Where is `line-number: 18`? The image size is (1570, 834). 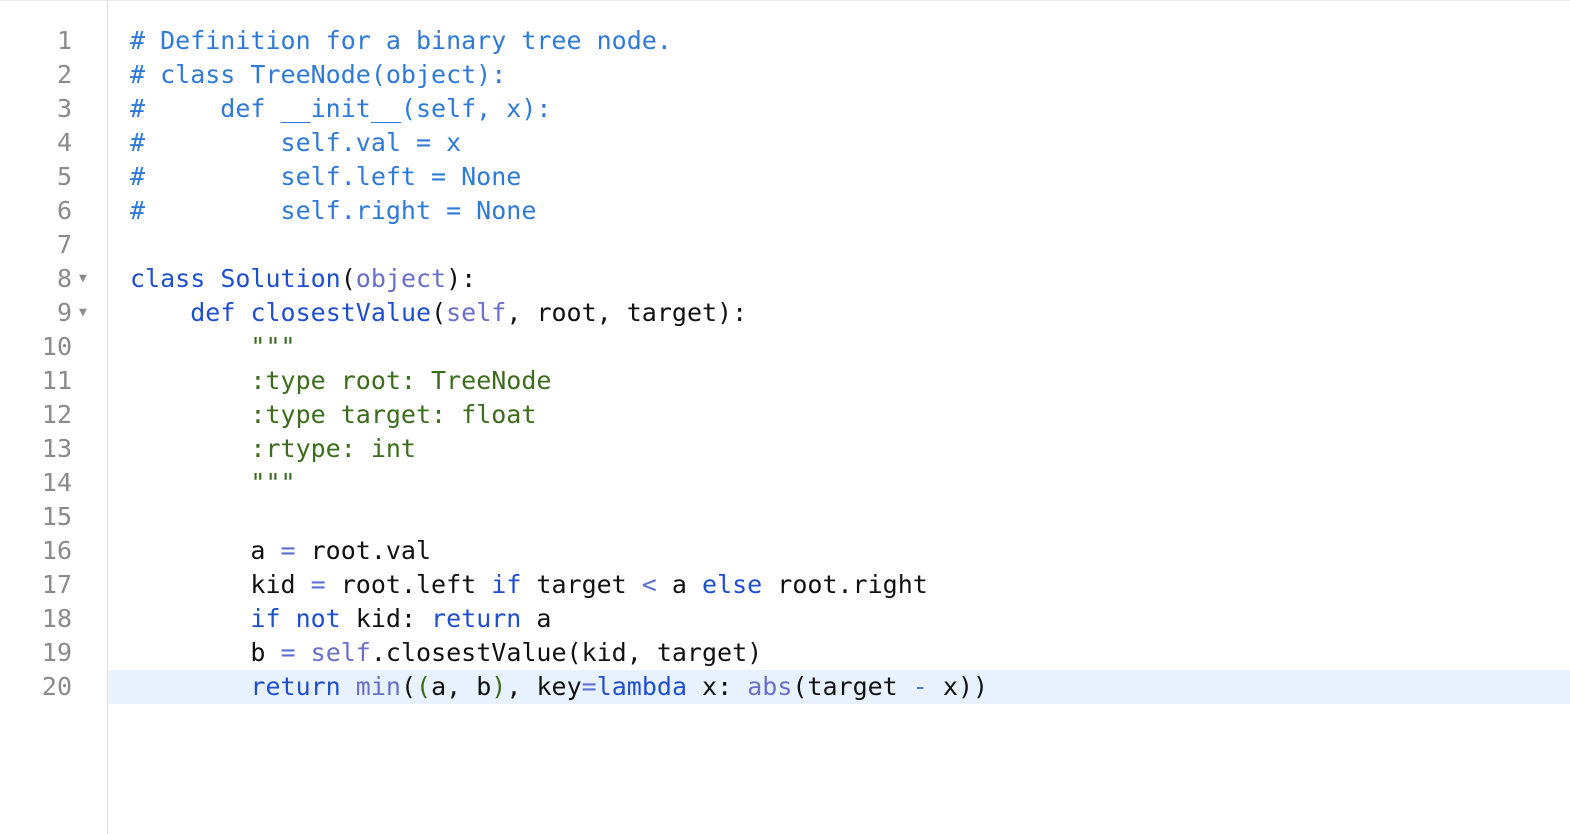
line-number: 18 is located at coordinates (56, 618).